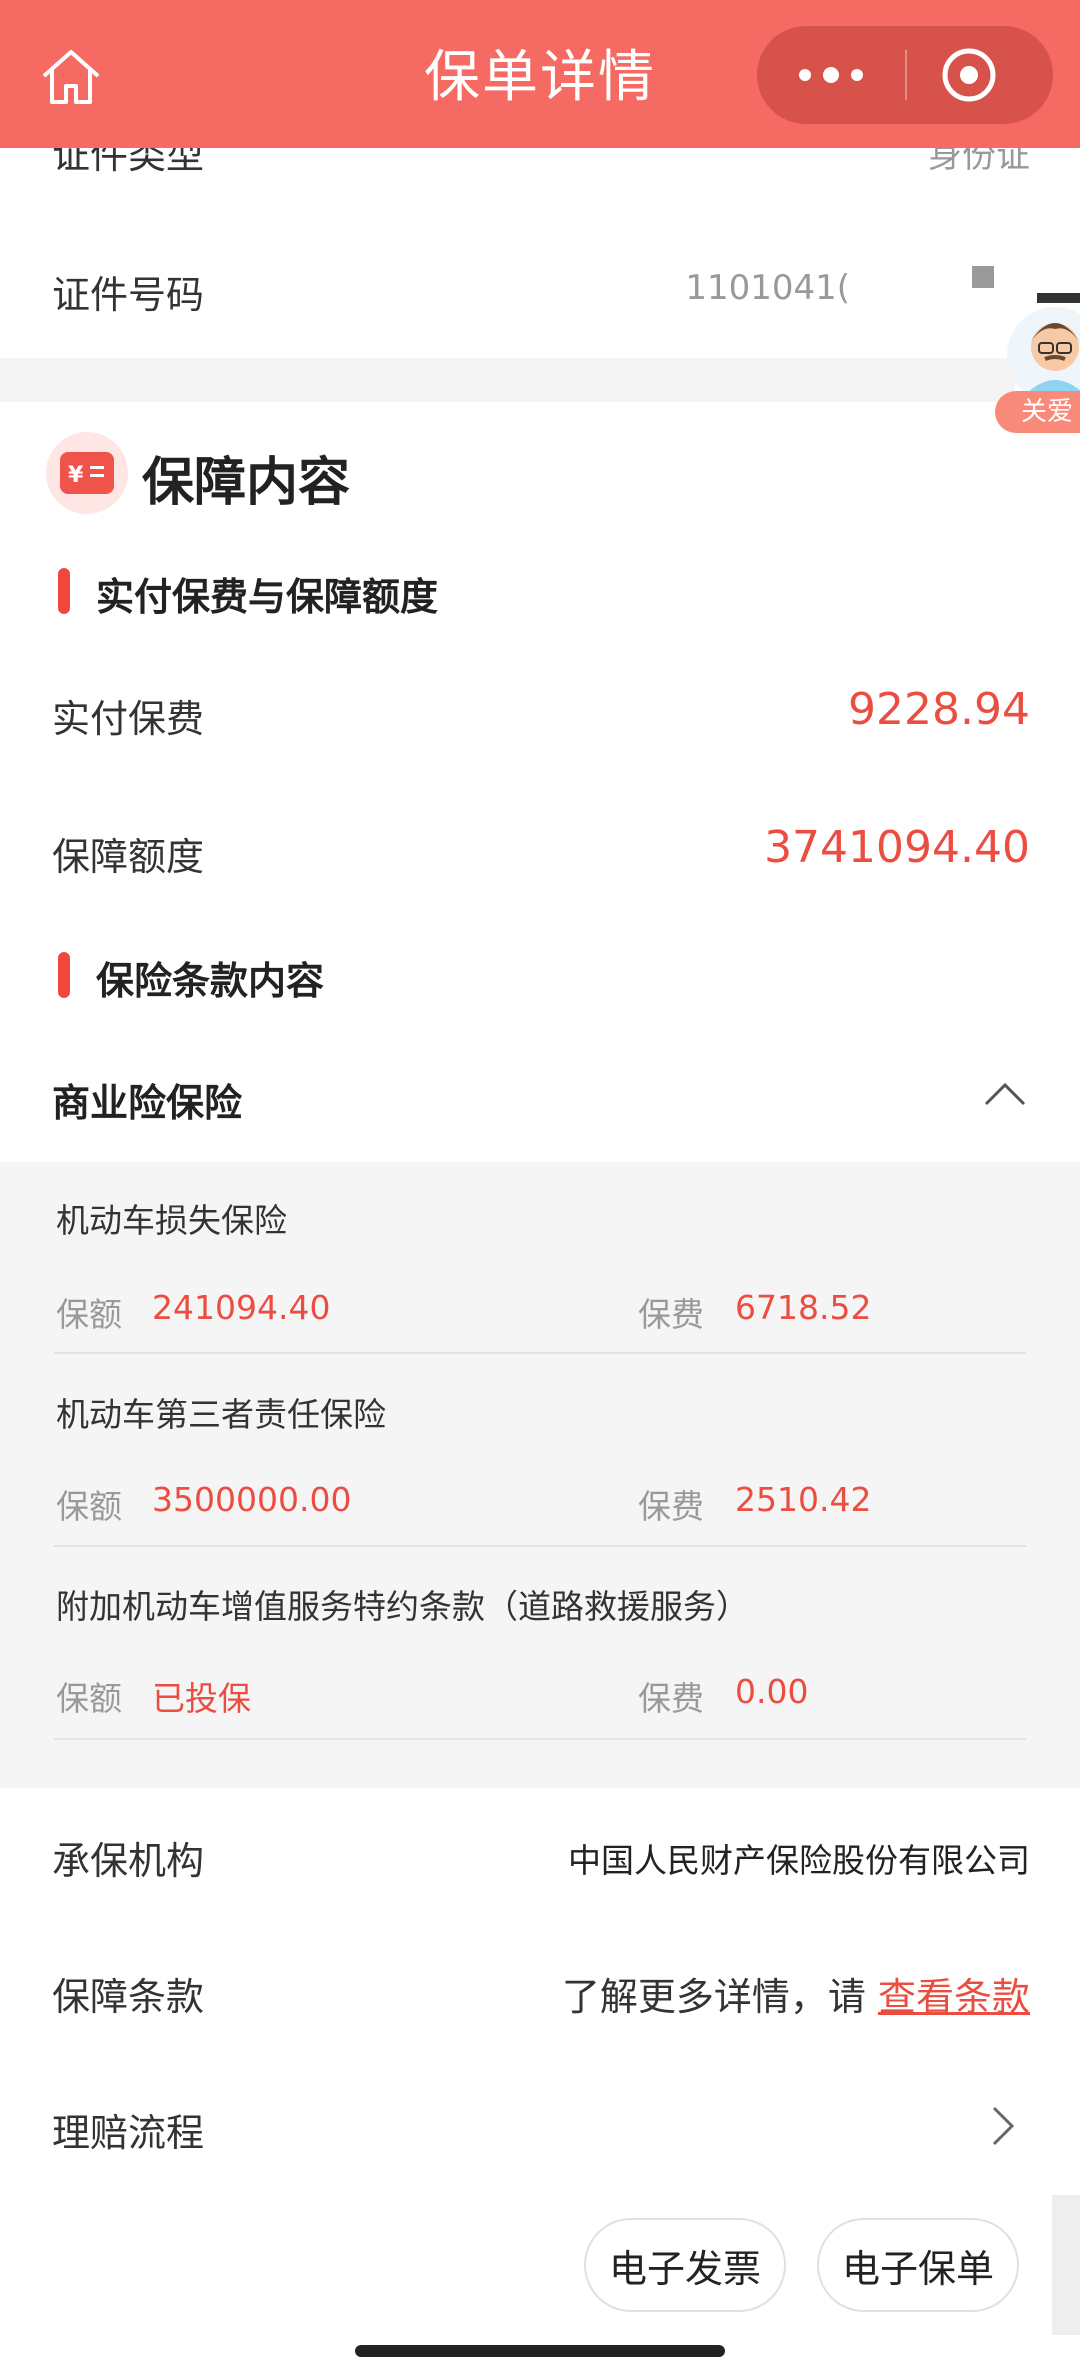 This screenshot has height=2380, width=1080. I want to click on coverage-item-amount: 241094.40, so click(241, 1307).